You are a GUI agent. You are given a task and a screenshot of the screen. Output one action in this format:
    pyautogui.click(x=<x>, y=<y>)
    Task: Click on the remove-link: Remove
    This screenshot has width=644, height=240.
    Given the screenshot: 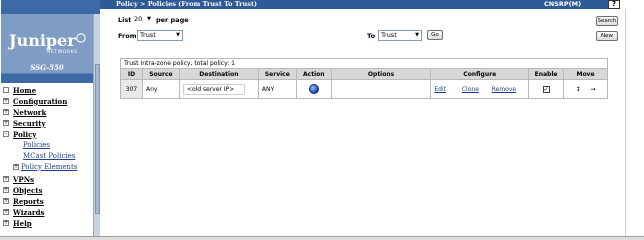 What is the action you would take?
    pyautogui.click(x=504, y=89)
    